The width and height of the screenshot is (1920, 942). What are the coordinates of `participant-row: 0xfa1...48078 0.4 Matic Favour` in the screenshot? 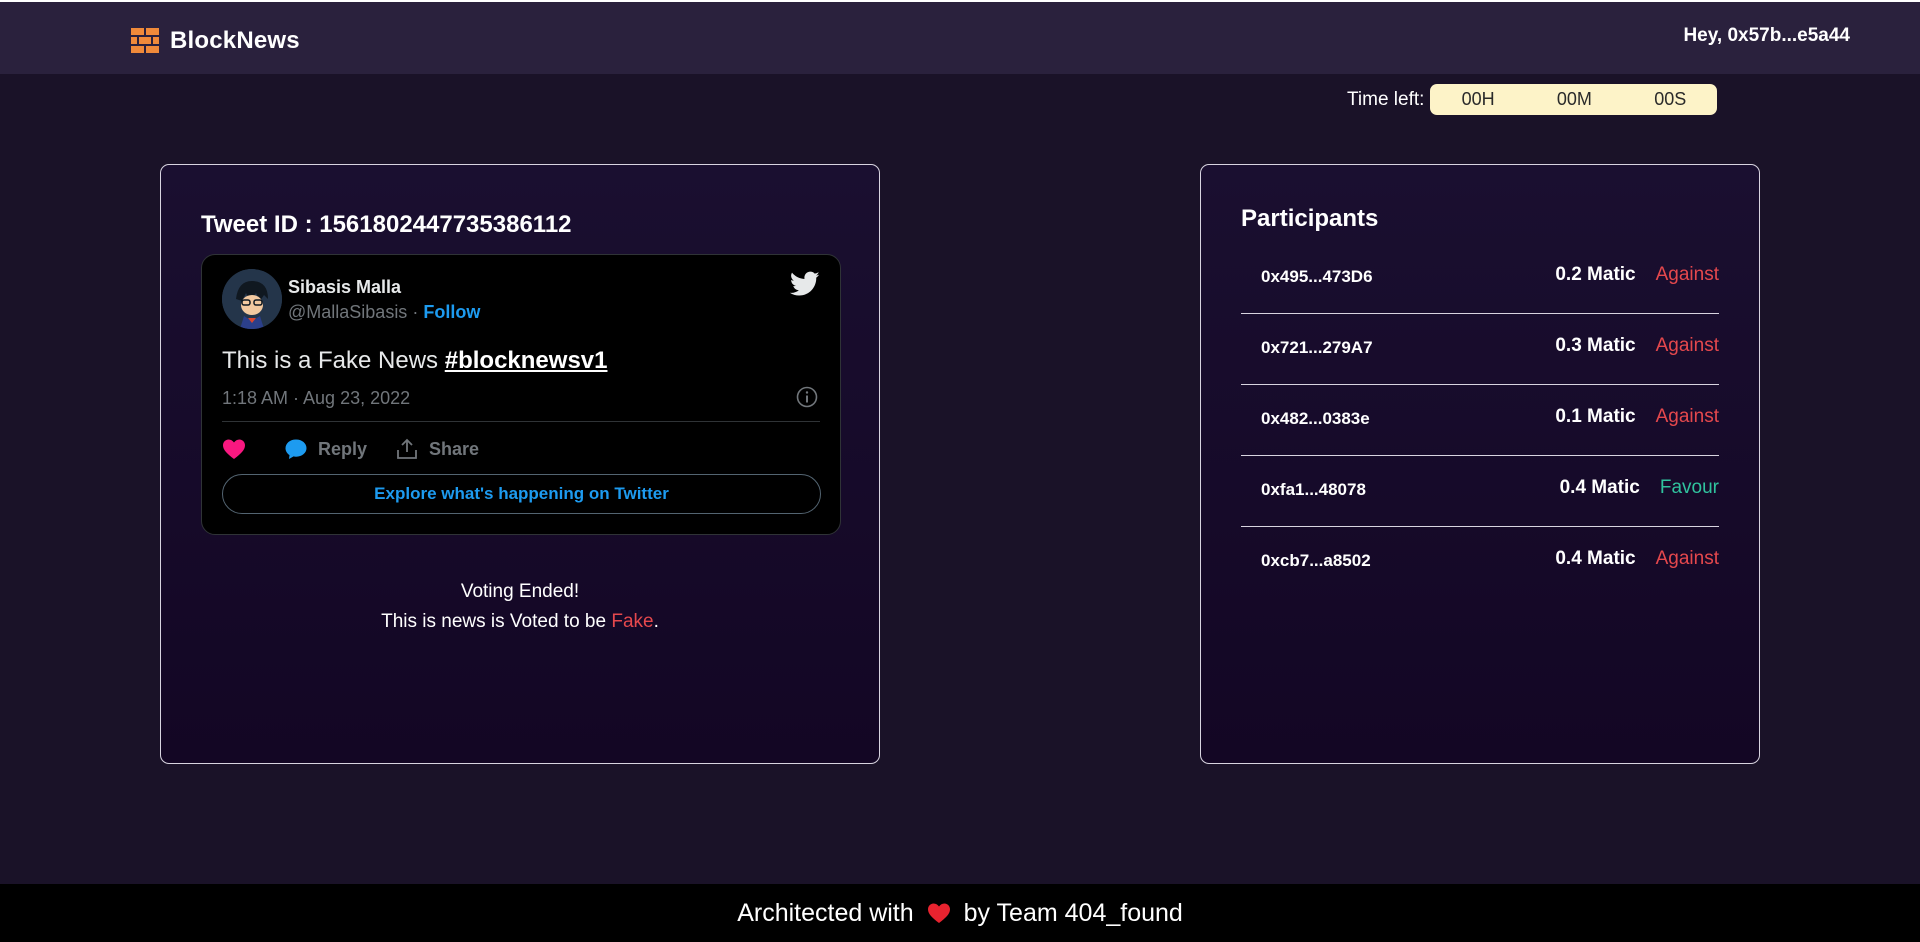 It's located at (1480, 491).